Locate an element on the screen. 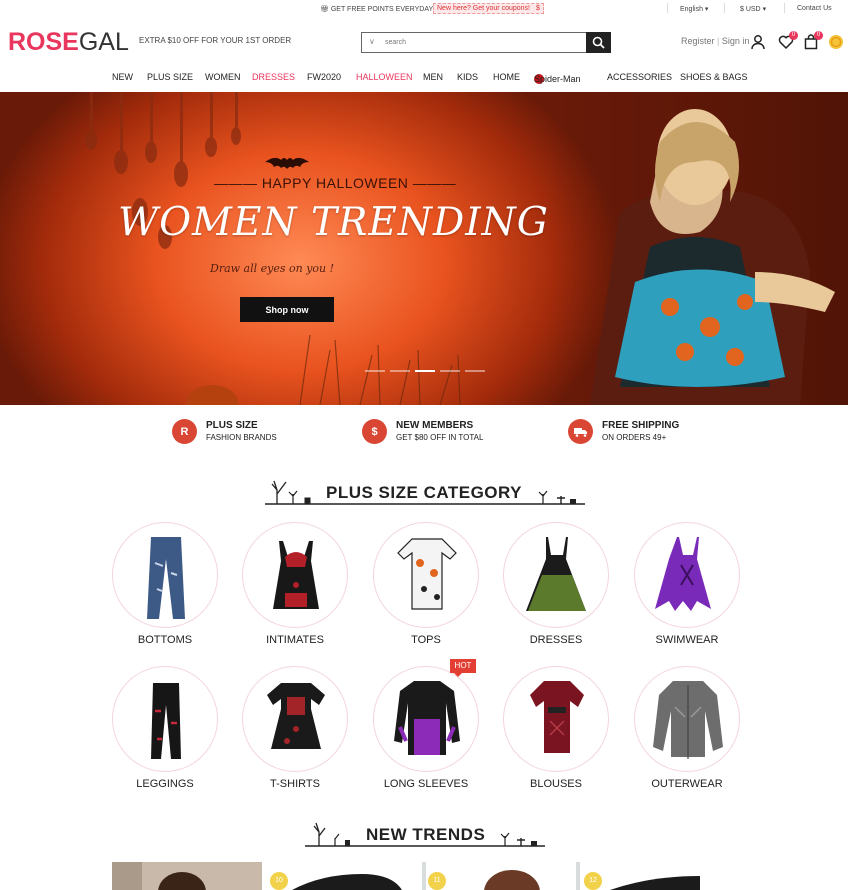 This screenshot has height=890, width=848. free-points-label: GET FREE POINTS EVERYDAY is located at coordinates (382, 9).